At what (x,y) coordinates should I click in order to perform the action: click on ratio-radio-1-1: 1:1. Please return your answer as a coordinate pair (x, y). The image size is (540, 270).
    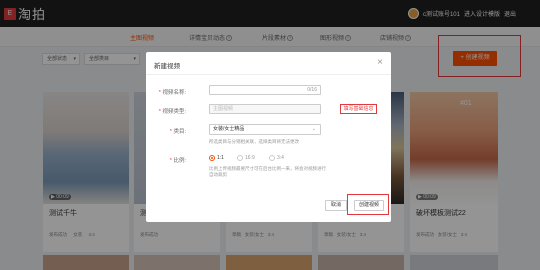
    Looking at the image, I should click on (216, 158).